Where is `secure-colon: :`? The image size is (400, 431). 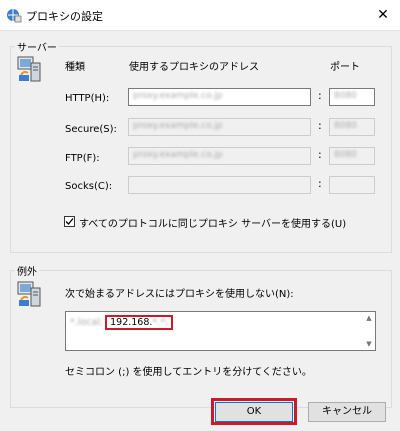 secure-colon: : is located at coordinates (320, 125).